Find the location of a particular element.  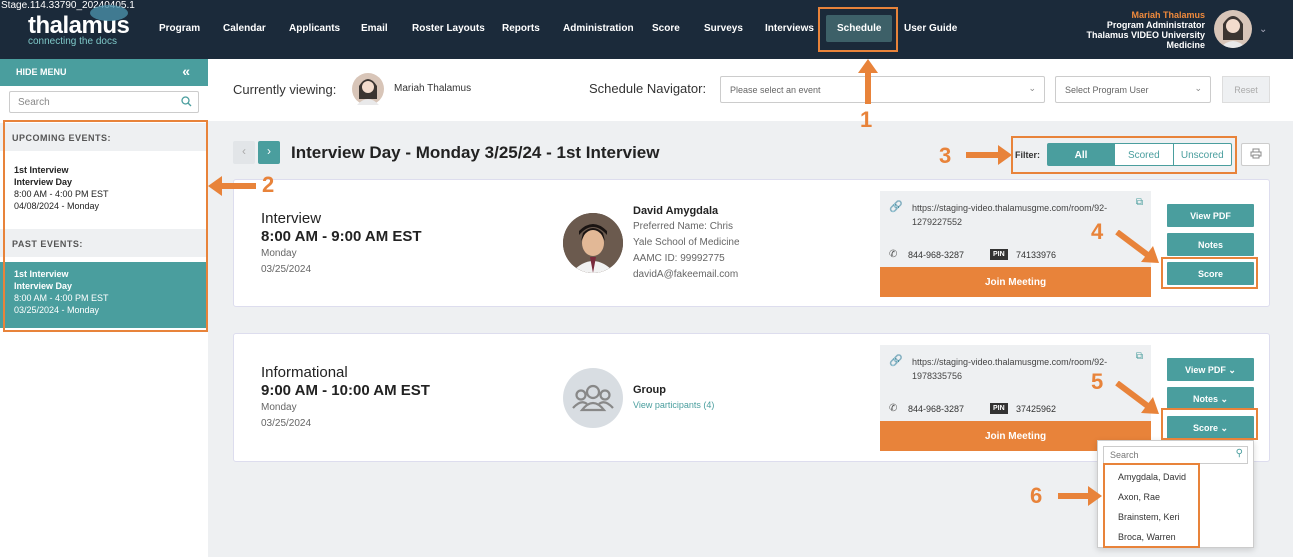

phone-icon: ✆ is located at coordinates (893, 408).